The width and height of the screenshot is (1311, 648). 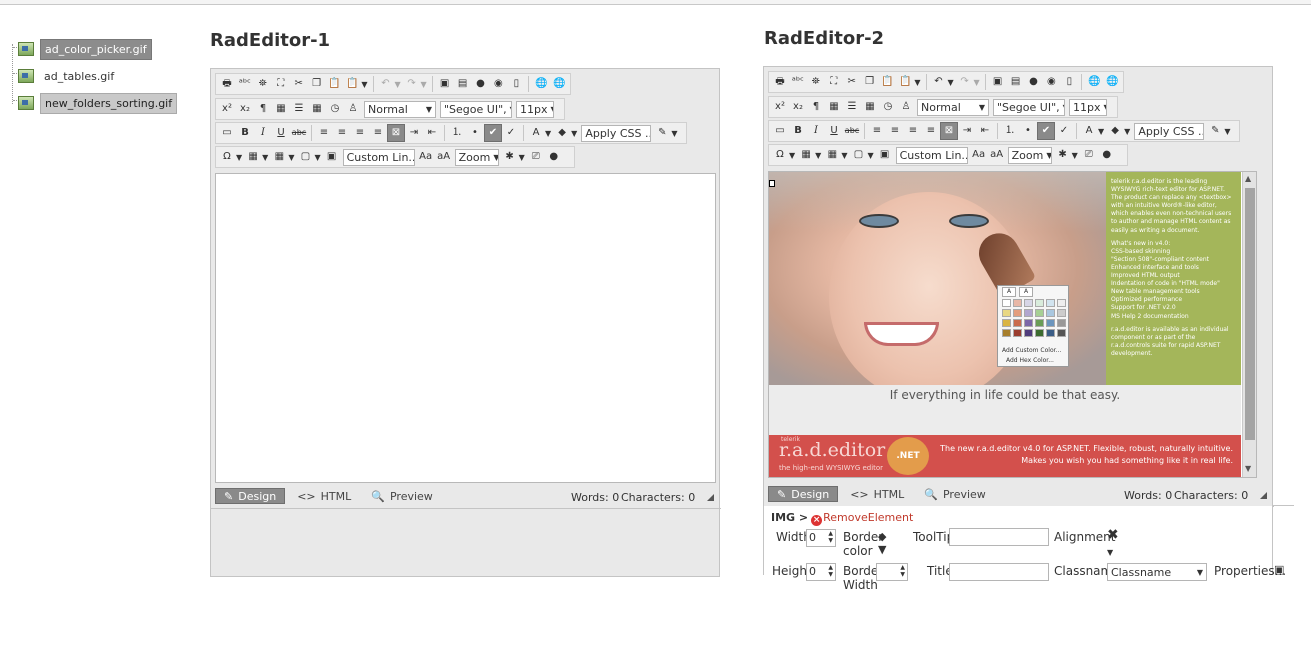 What do you see at coordinates (562, 133) in the screenshot?
I see `back-color-icon: ◆` at bounding box center [562, 133].